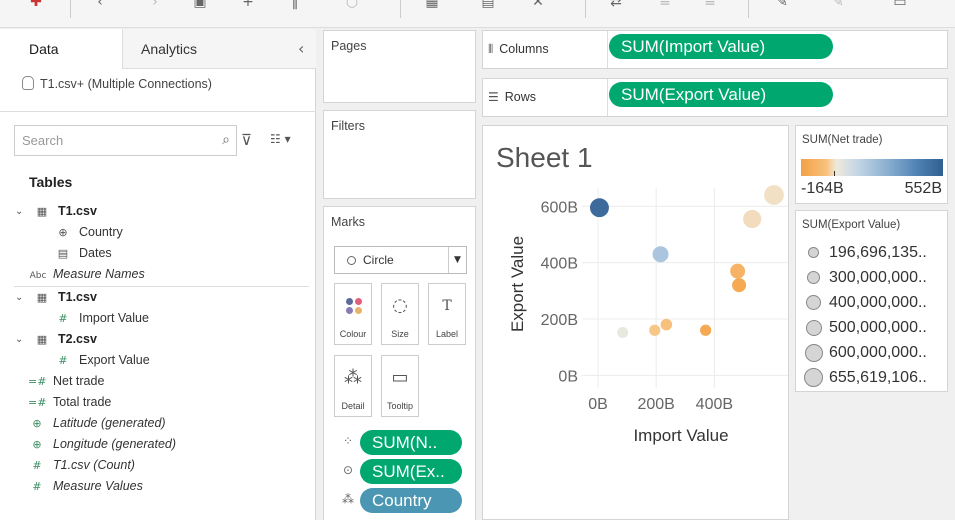  Describe the element at coordinates (69, 402) in the screenshot. I see `field-item: =# Total trade` at that location.